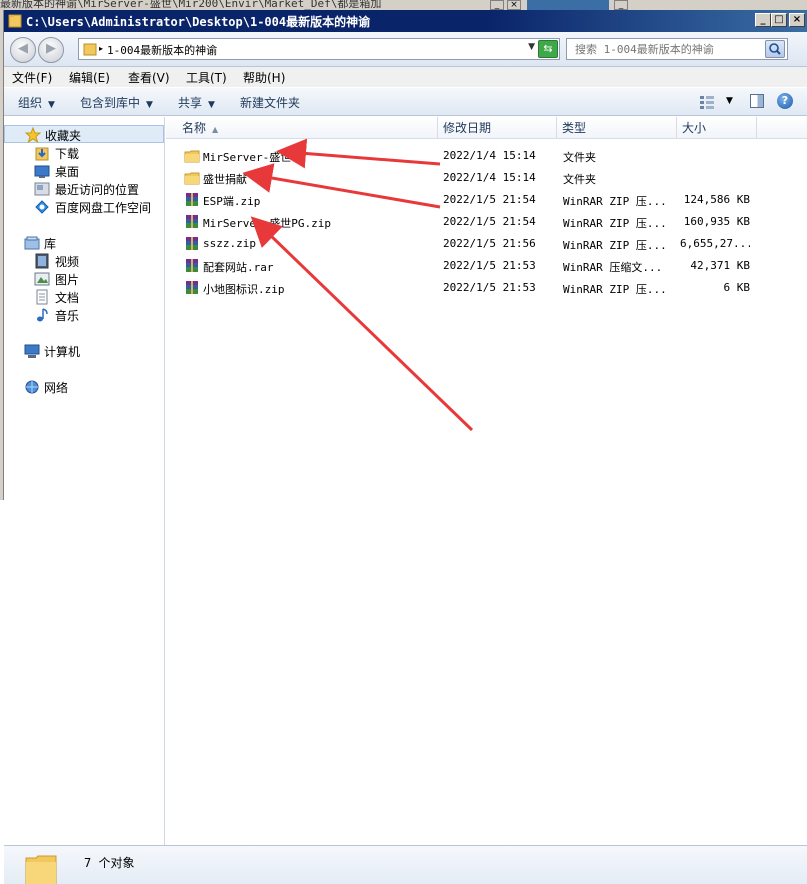 Image resolution: width=807 pixels, height=884 pixels. I want to click on nav-pictures: 图片, so click(84, 279).